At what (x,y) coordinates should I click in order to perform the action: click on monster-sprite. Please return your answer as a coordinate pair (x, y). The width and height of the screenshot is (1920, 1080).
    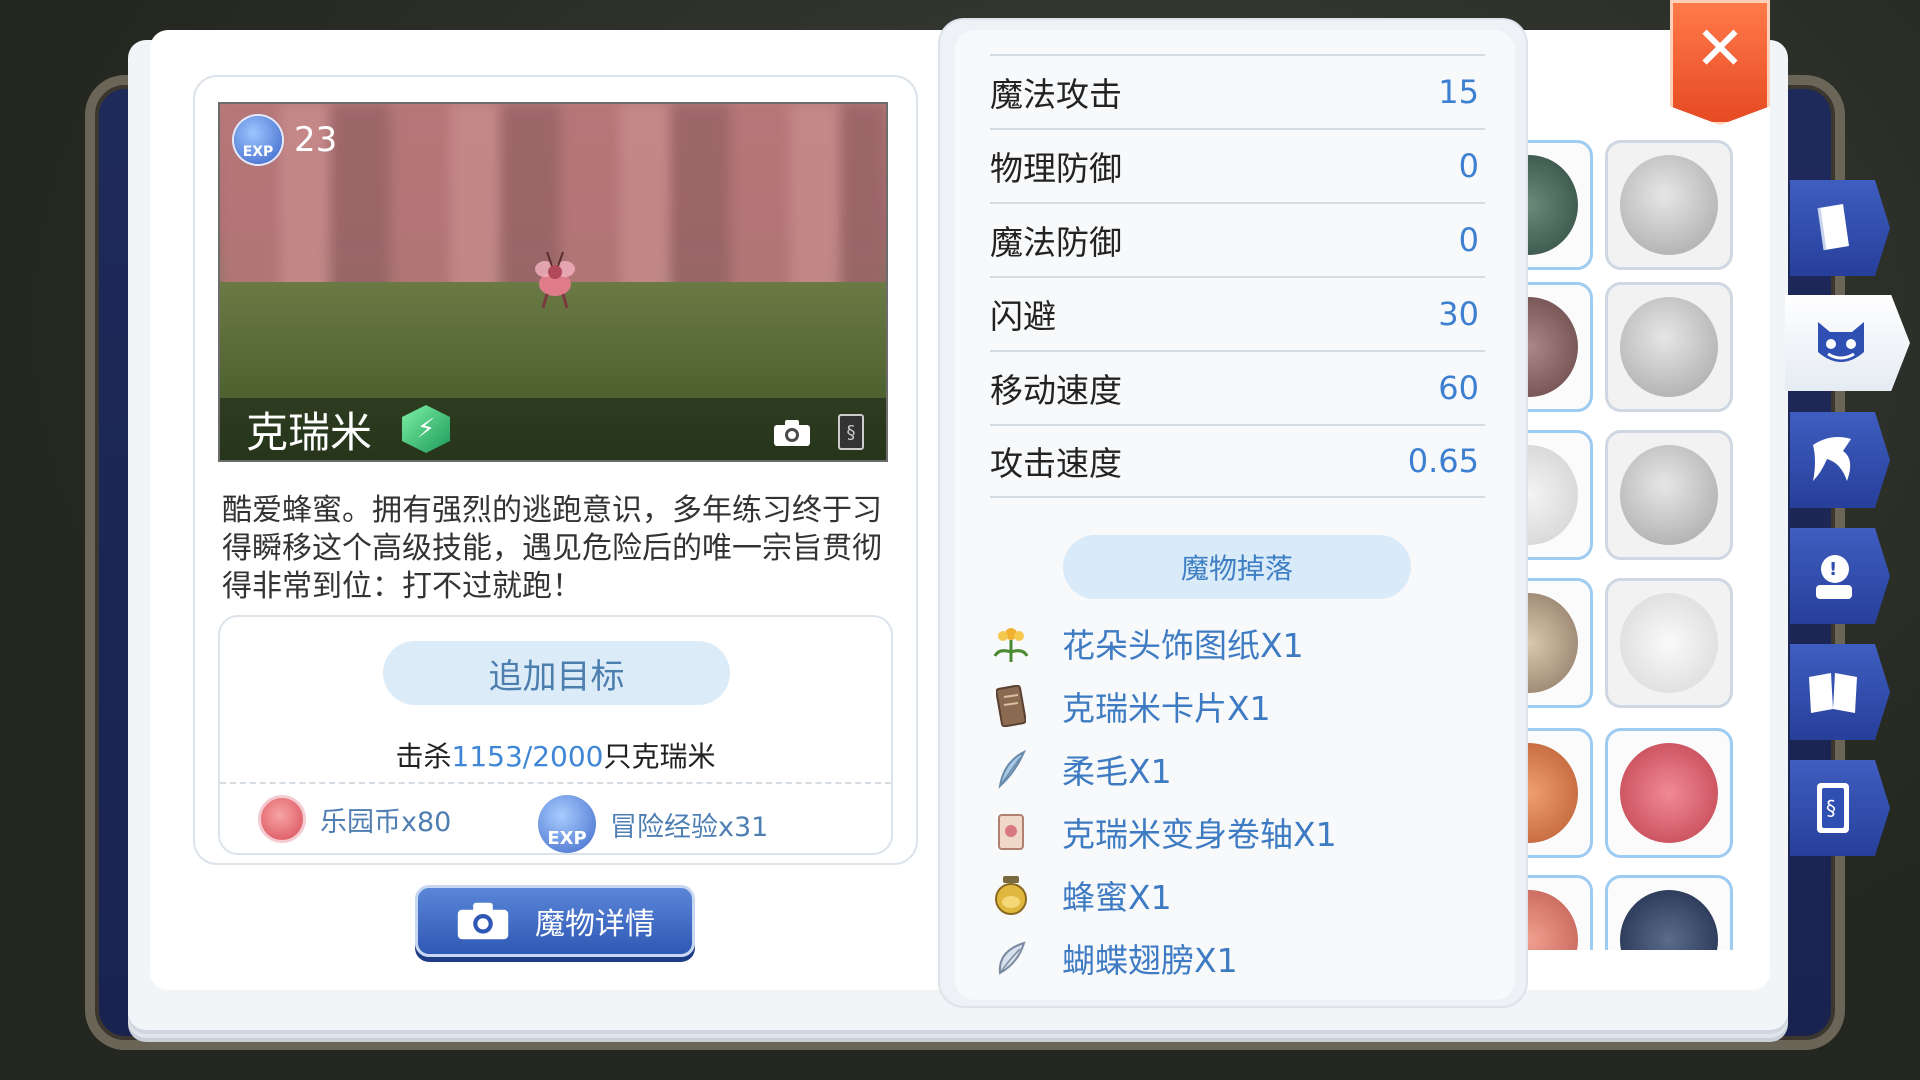
    Looking at the image, I should click on (555, 280).